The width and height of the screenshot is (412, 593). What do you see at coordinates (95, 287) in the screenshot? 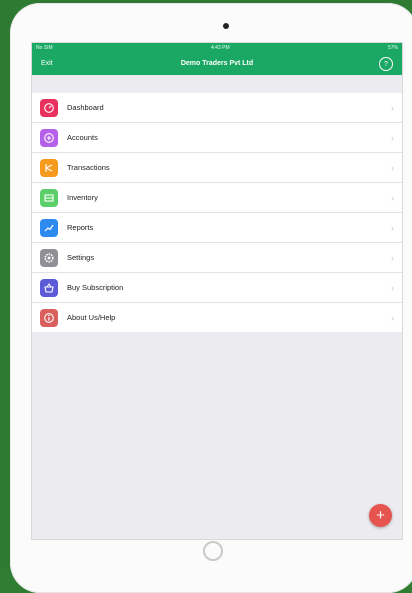
I see `menu-label: Buy Subscription` at bounding box center [95, 287].